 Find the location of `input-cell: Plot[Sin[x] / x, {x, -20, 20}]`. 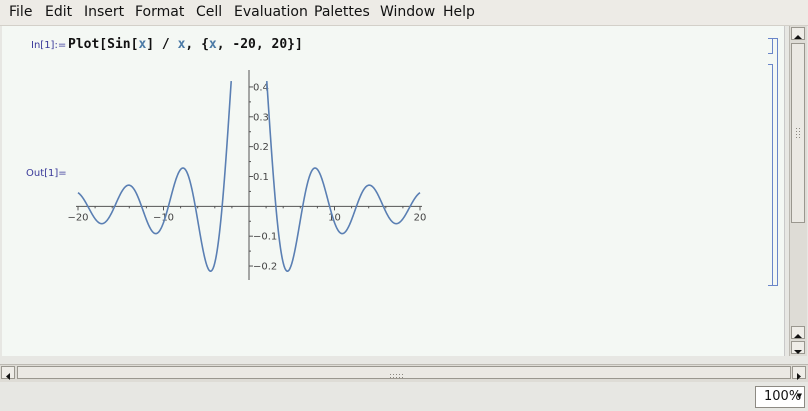

input-cell: Plot[Sin[x] / x, {x, -20, 20}] is located at coordinates (185, 44).